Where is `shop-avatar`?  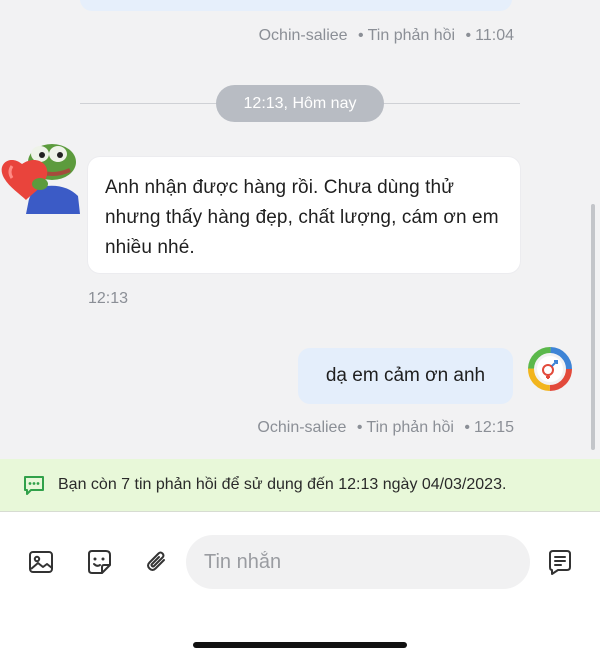 shop-avatar is located at coordinates (550, 369).